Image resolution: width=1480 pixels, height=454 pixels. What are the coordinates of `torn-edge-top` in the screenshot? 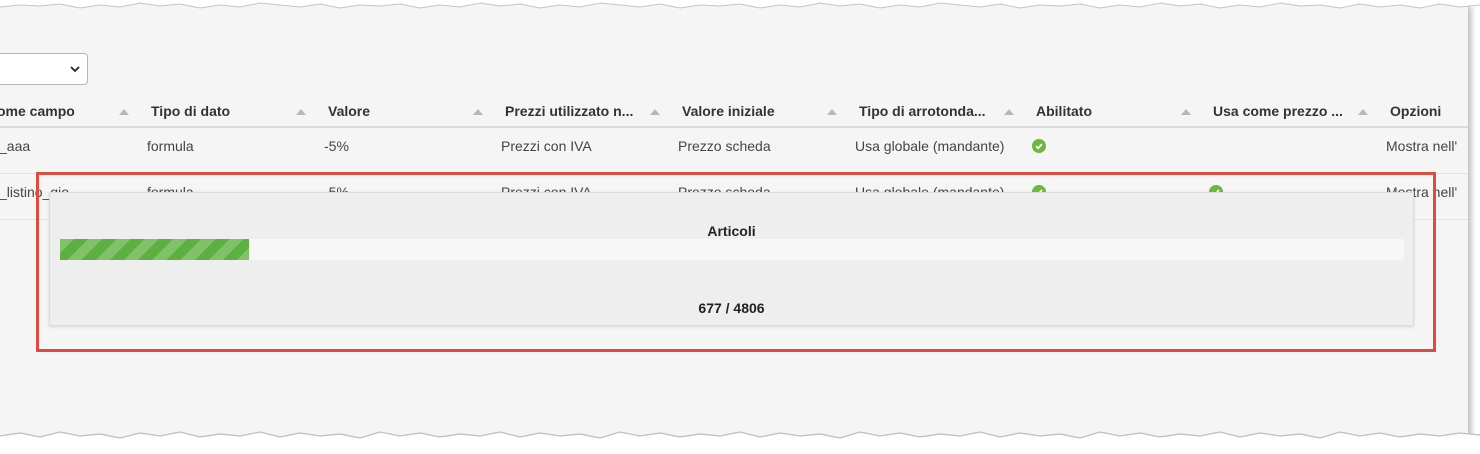 It's located at (740, 4).